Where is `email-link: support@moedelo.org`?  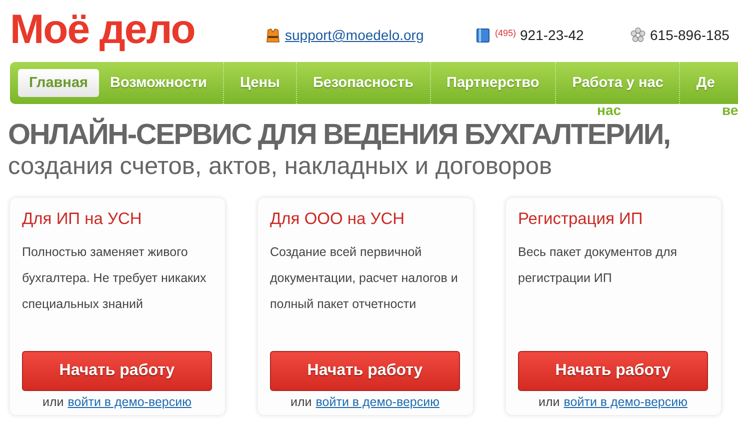
email-link: support@moedelo.org is located at coordinates (354, 35).